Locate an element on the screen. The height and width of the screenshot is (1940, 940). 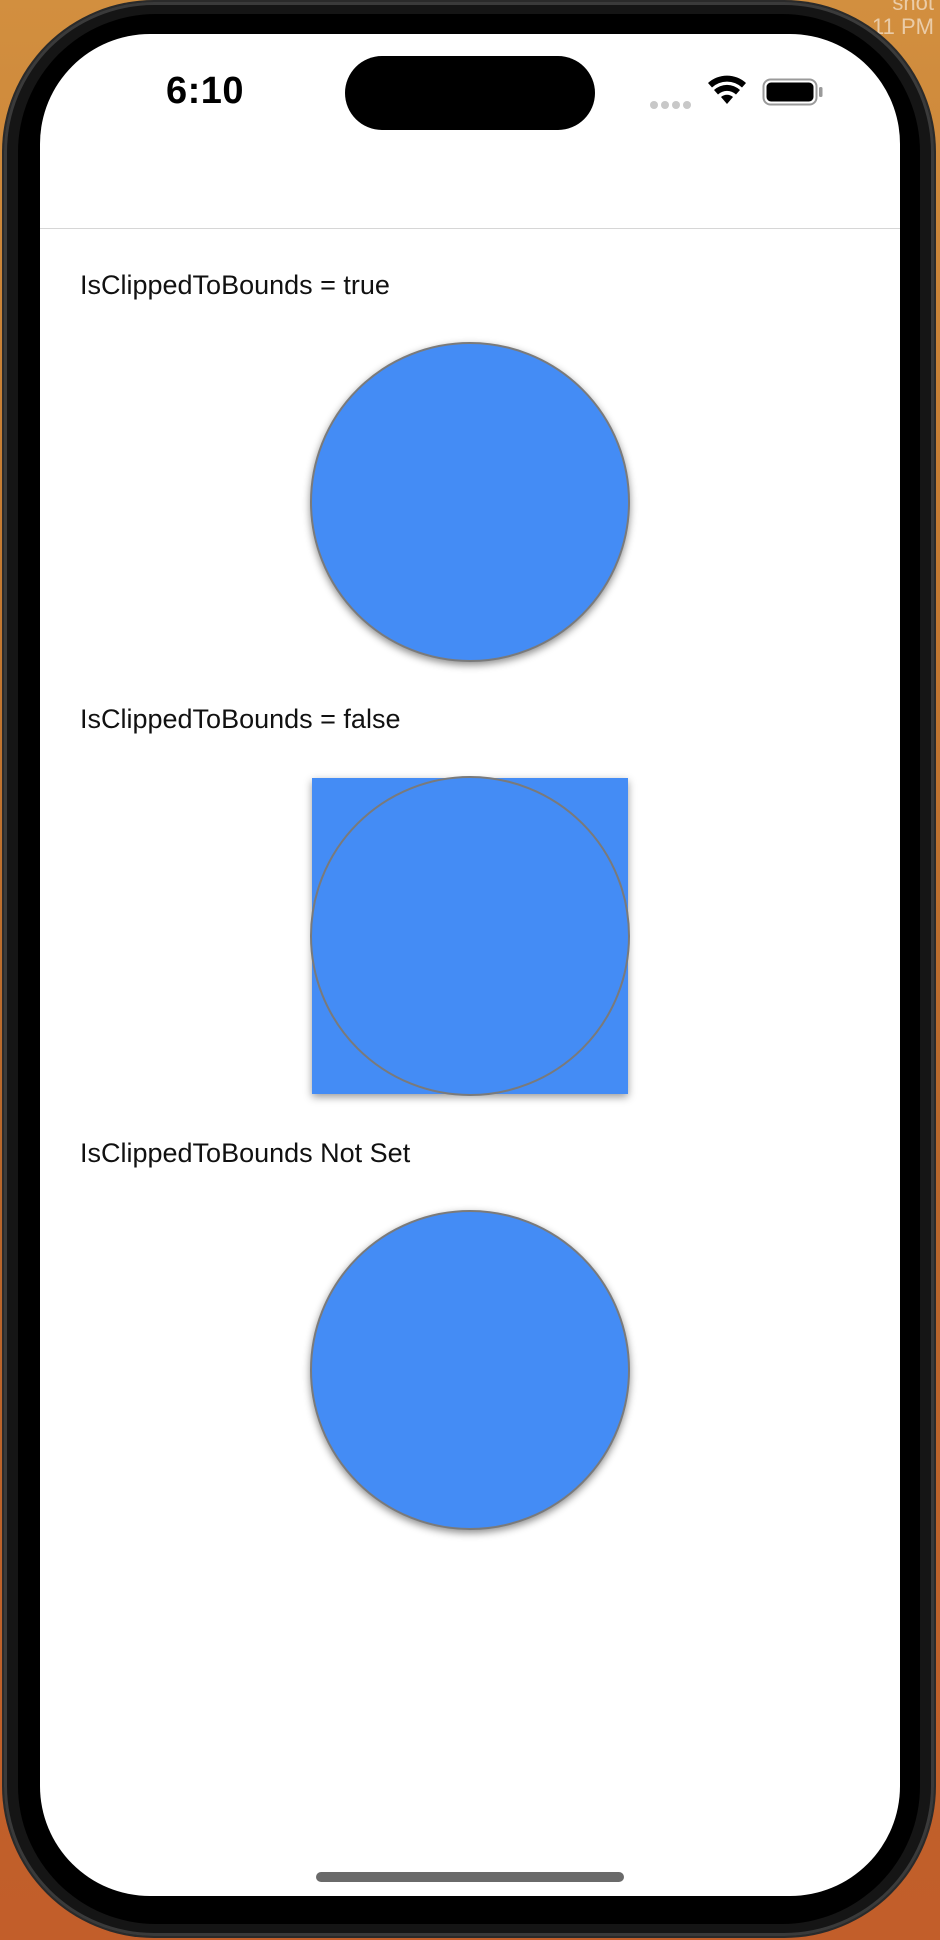
clipped-true-frame is located at coordinates (470, 502).